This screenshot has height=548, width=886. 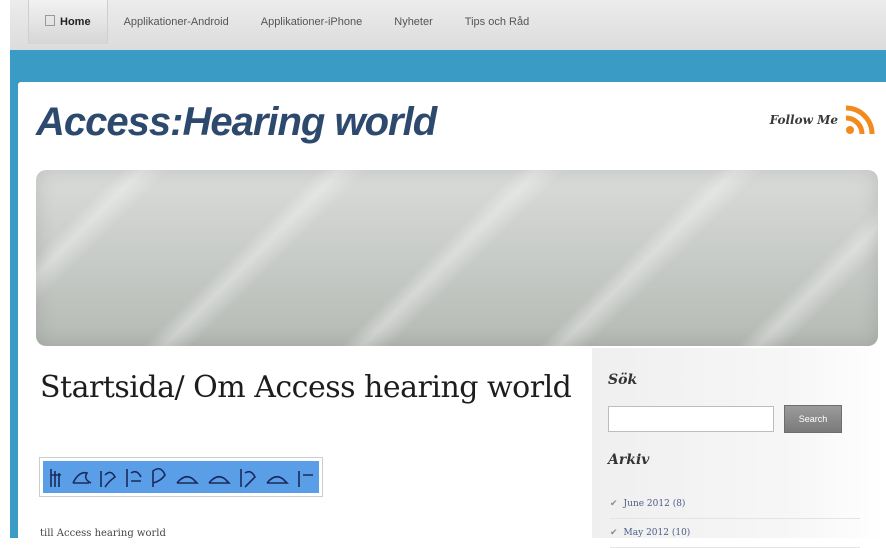 What do you see at coordinates (629, 460) in the screenshot?
I see `archive-widget-title: Arkiv` at bounding box center [629, 460].